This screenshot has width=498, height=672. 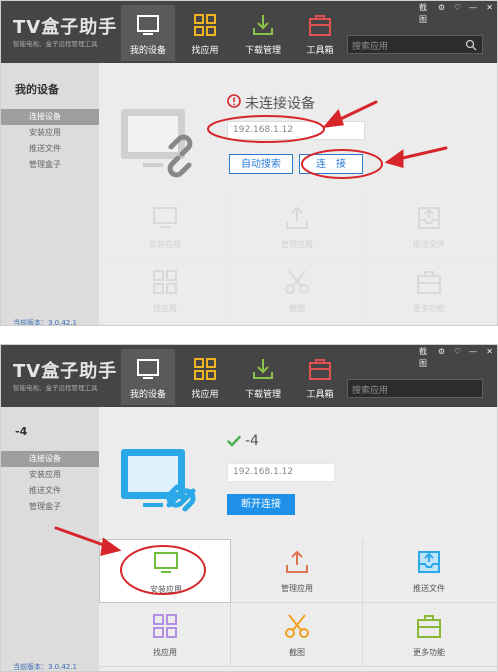 I want to click on inbox-upload-icon, so click(x=429, y=218).